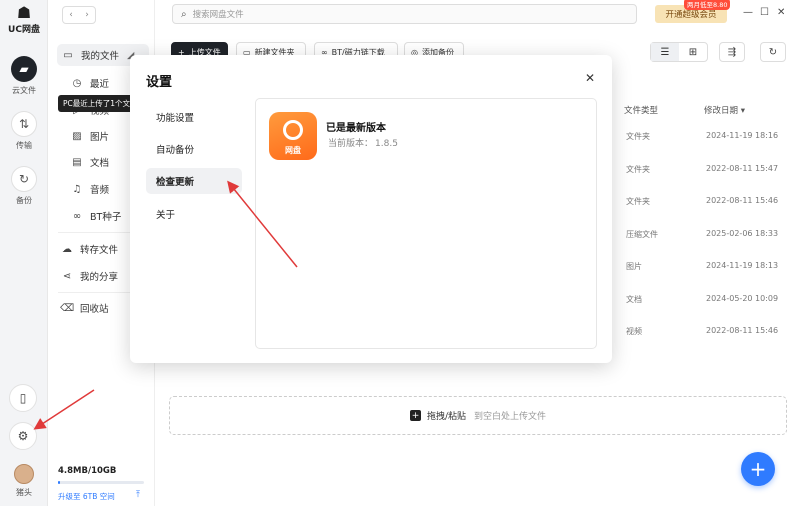 The width and height of the screenshot is (792, 506). I want to click on sidebar-item-bt: ∞ BT种子, so click(96, 216).